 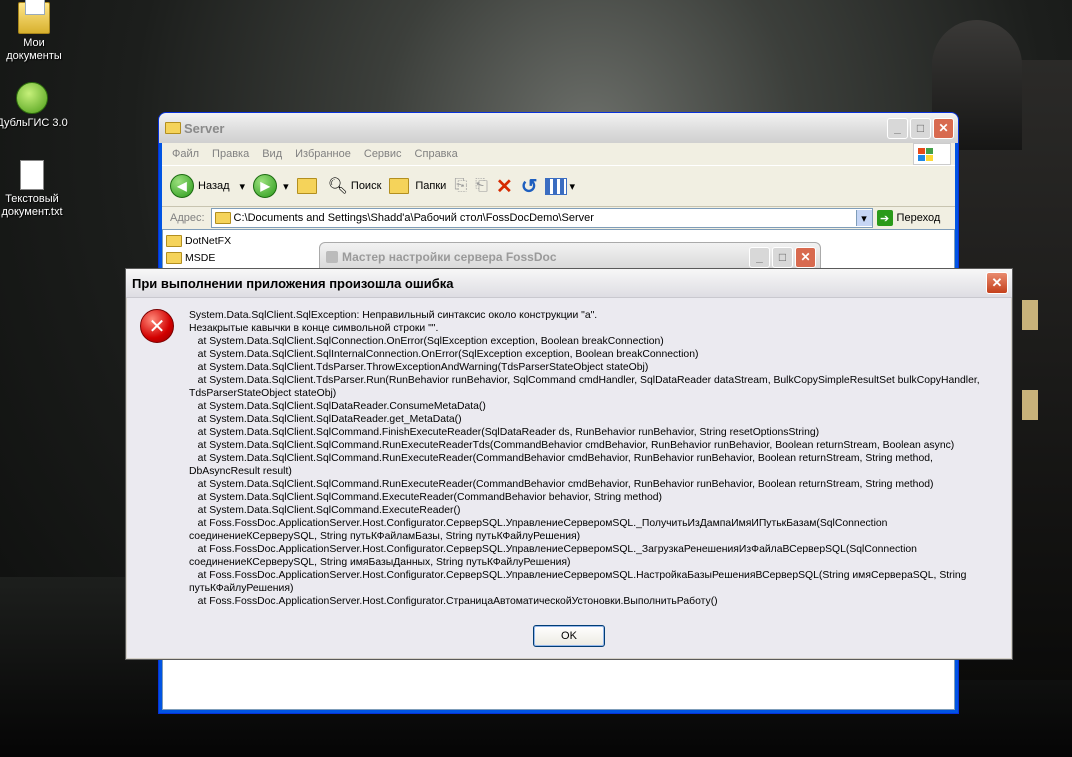 I want to click on folders-button: Папки, so click(x=417, y=186).